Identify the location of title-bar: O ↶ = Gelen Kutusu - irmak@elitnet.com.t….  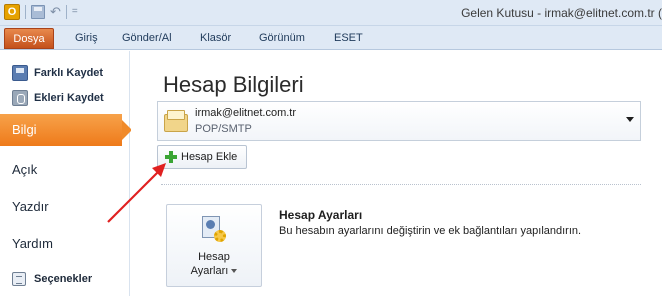
(331, 13).